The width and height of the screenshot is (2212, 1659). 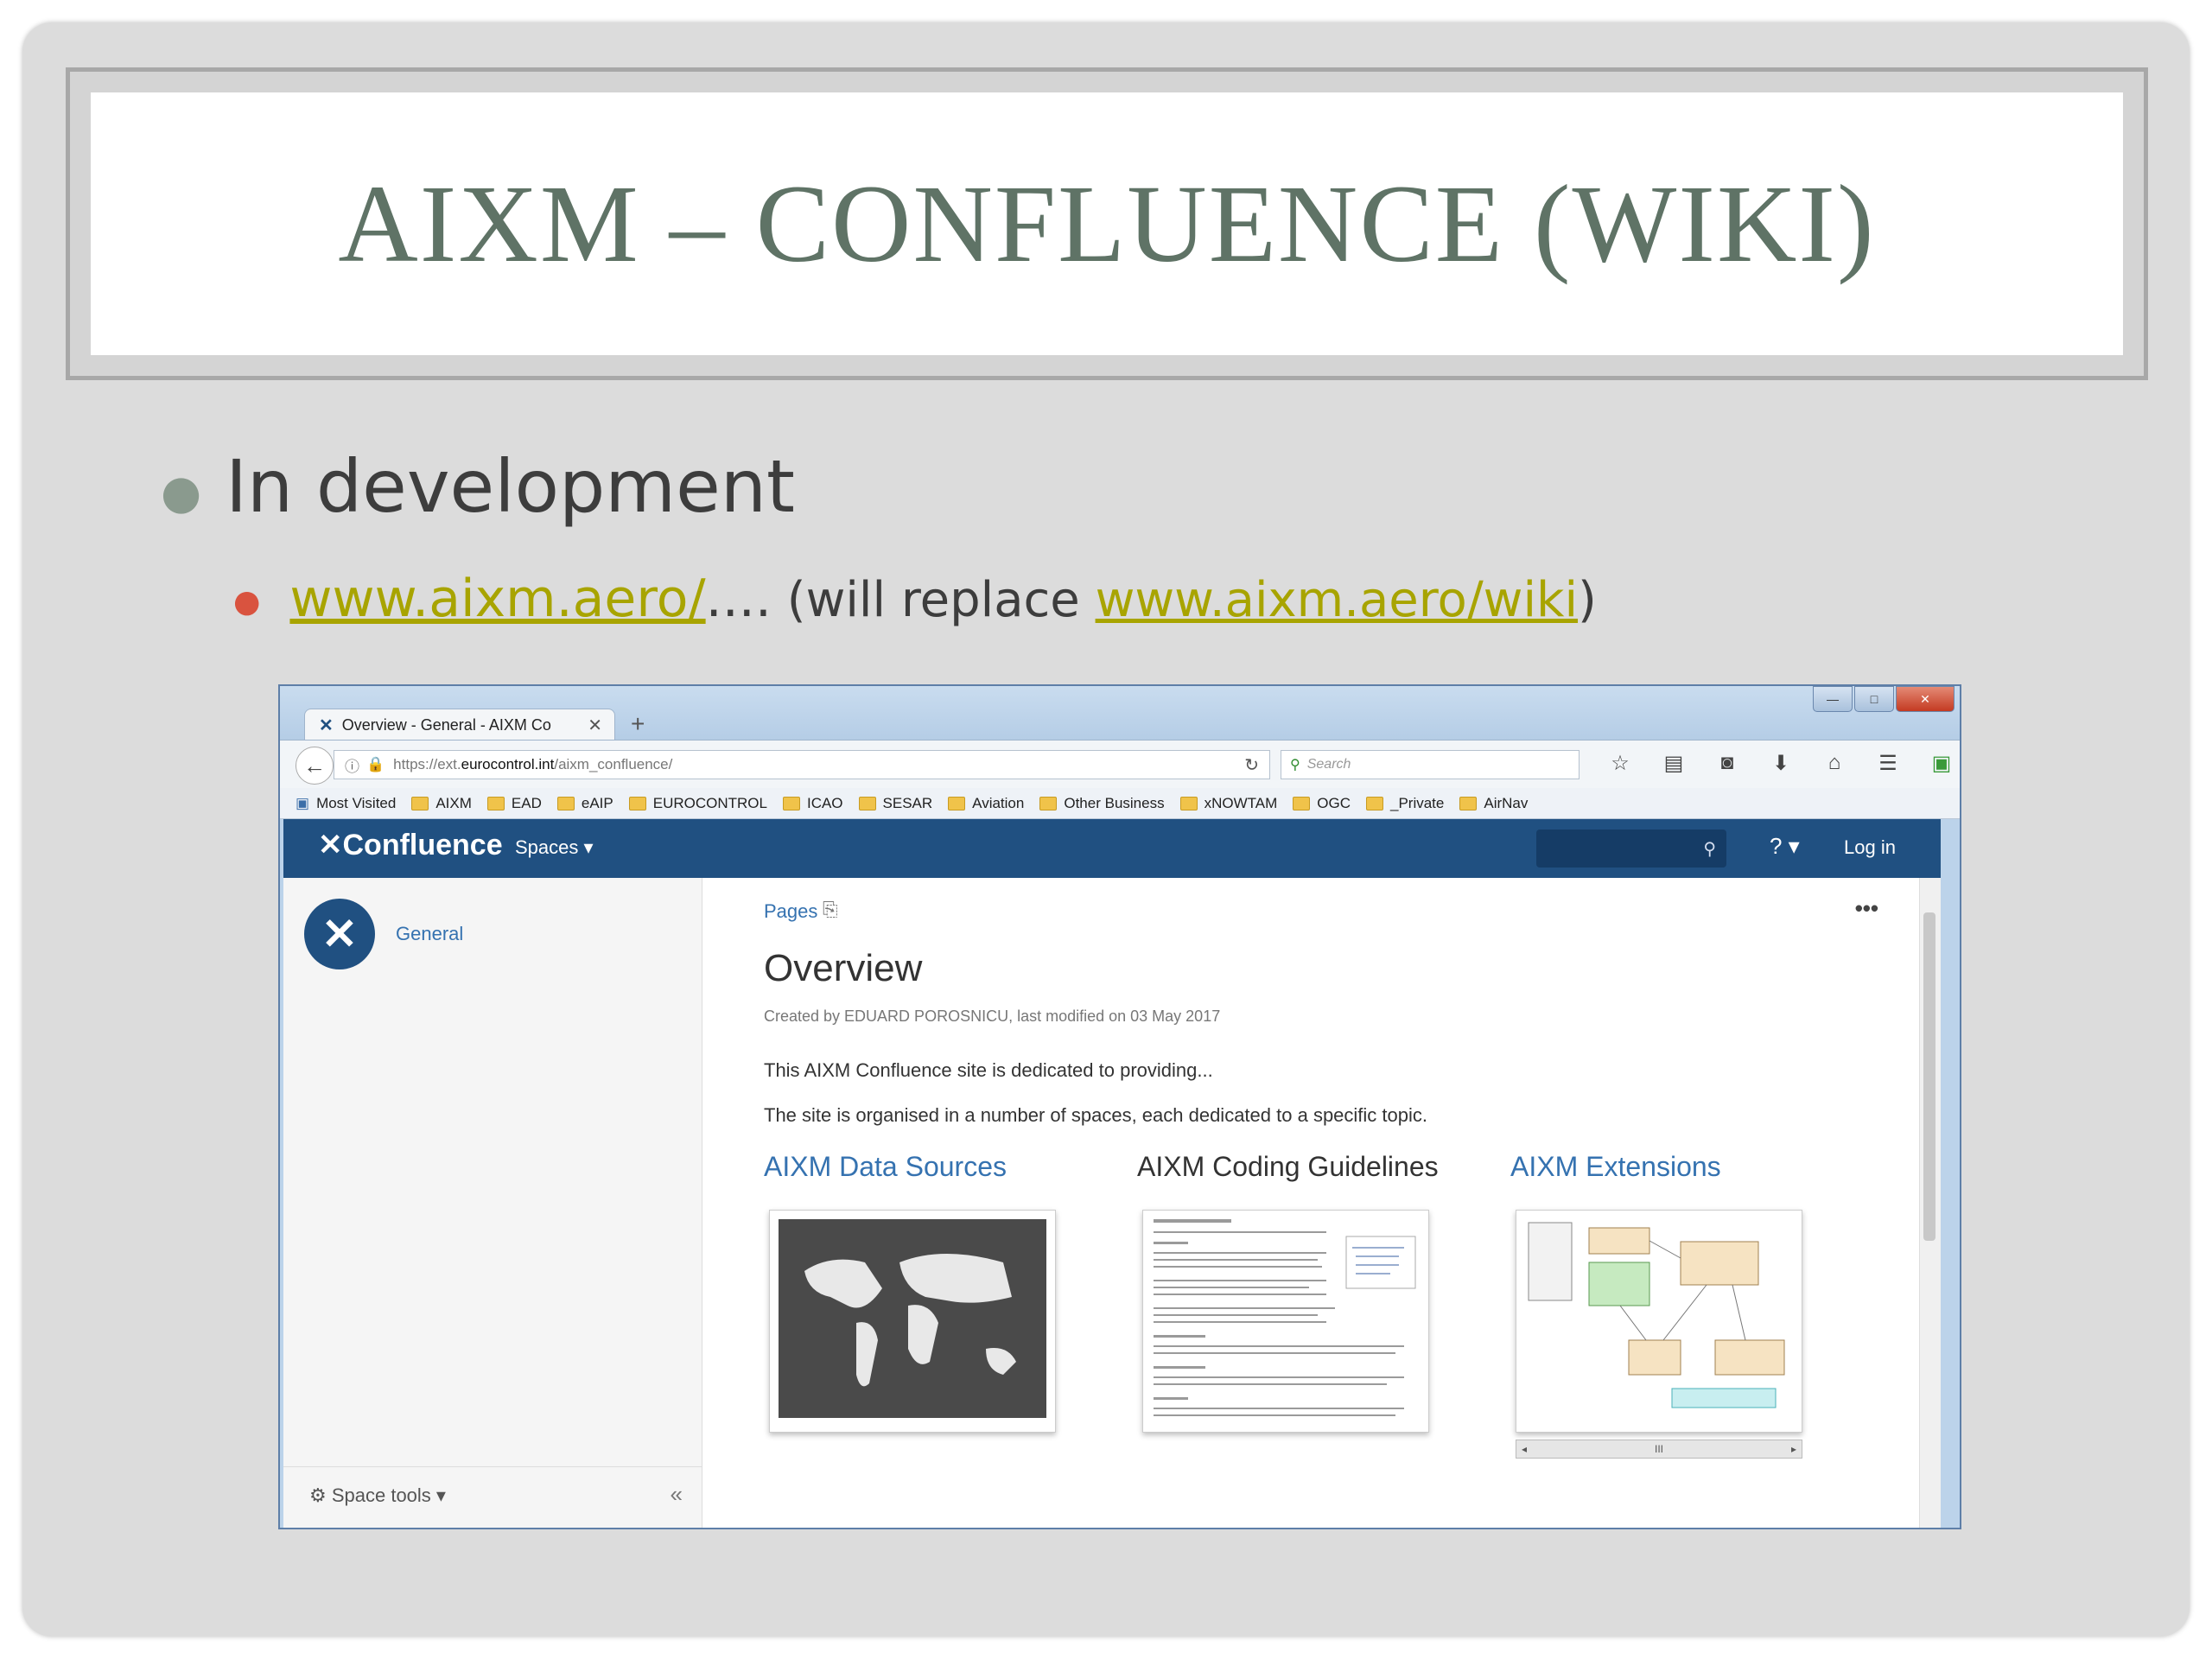 I want to click on aixm-wiki-link: www.aixm.aero/wiki, so click(x=1337, y=600).